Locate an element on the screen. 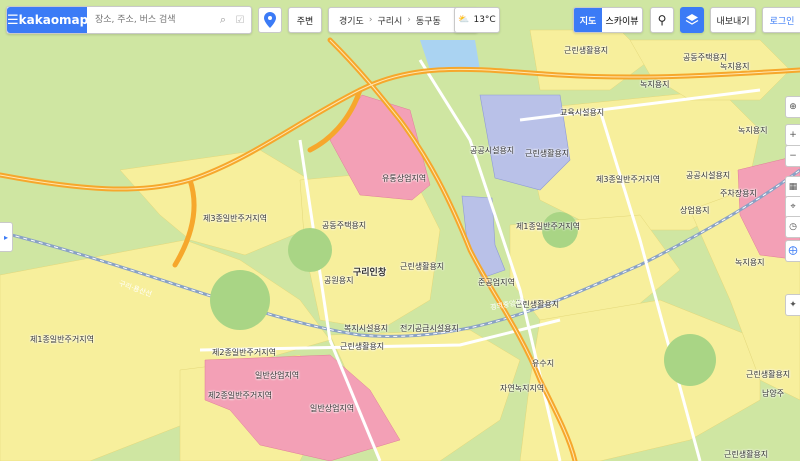 This screenshot has width=800, height=461. grid-icon: ▦ is located at coordinates (793, 187).